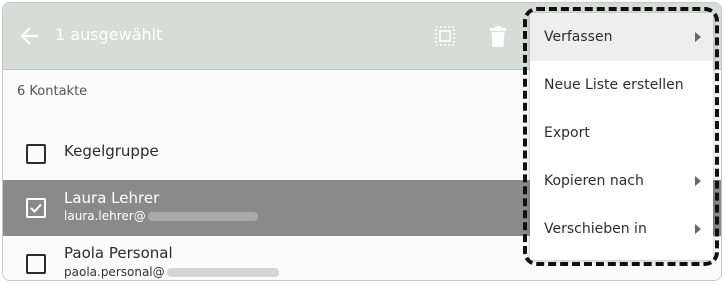 Image resolution: width=725 pixels, height=285 pixels. Describe the element at coordinates (614, 85) in the screenshot. I see `menu-item-label: Neue Liste erstellen` at that location.